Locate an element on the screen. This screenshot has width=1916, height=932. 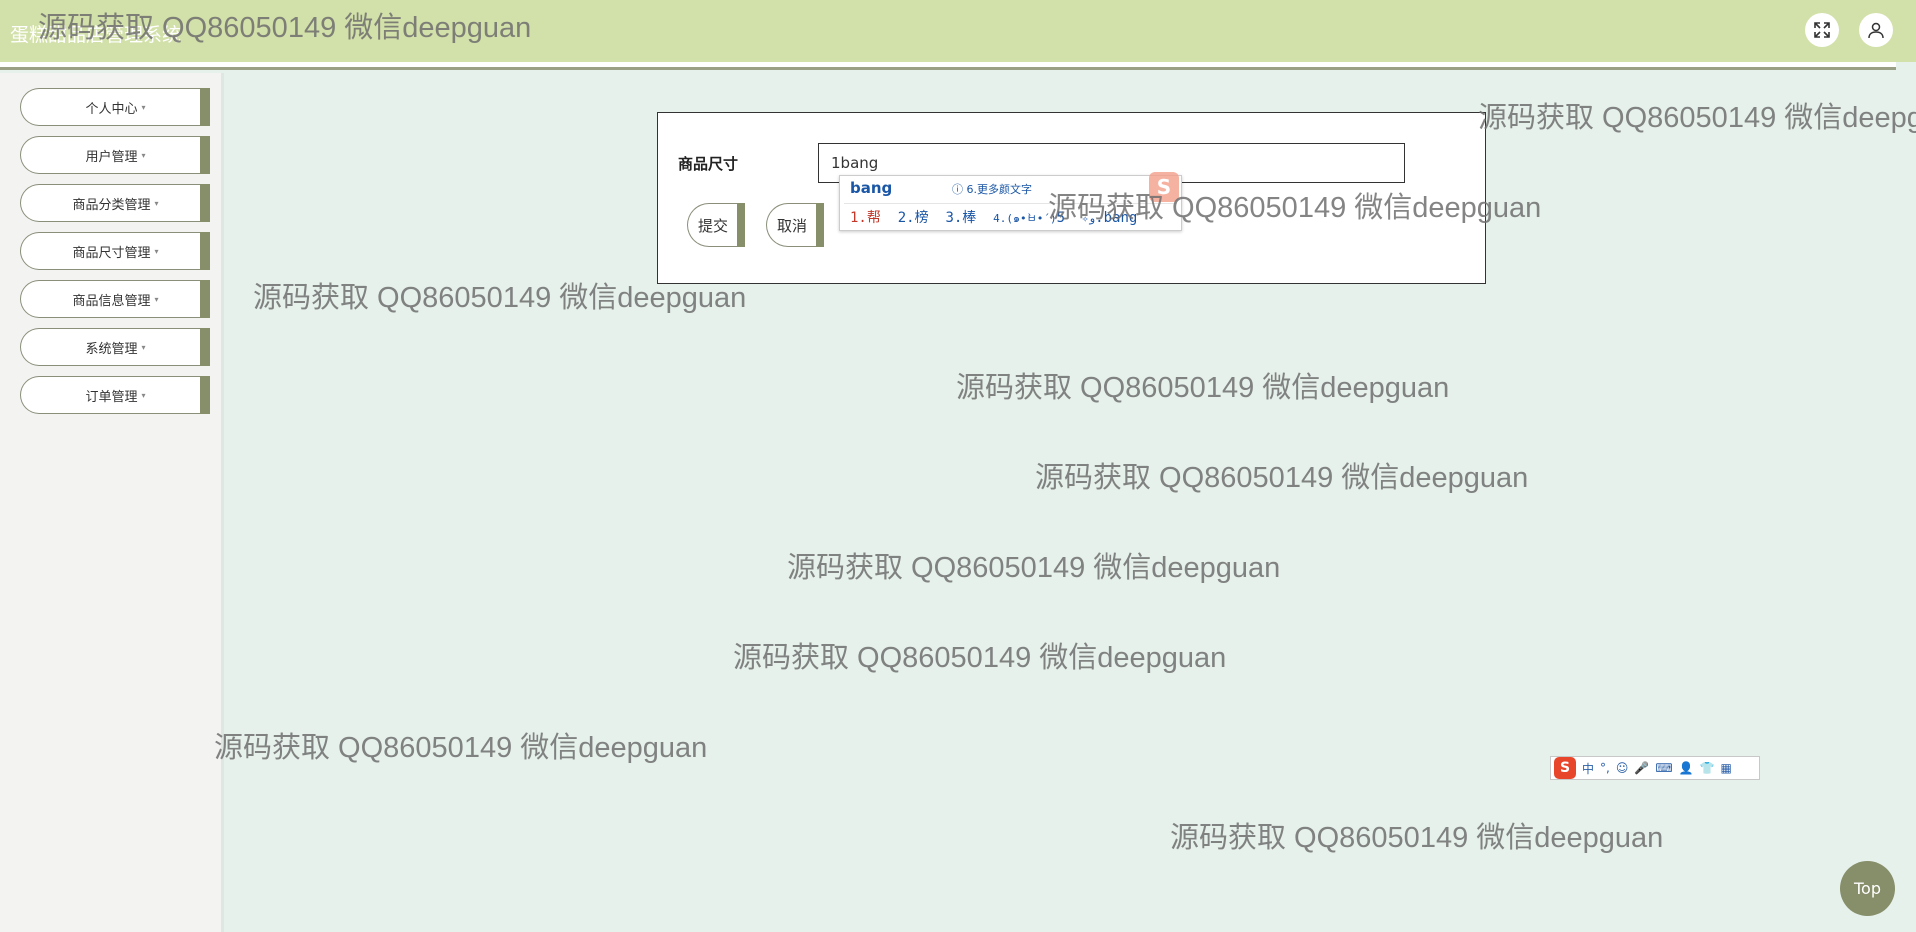
sidebar-item-label: 商品信息管理 is located at coordinates (111, 301).